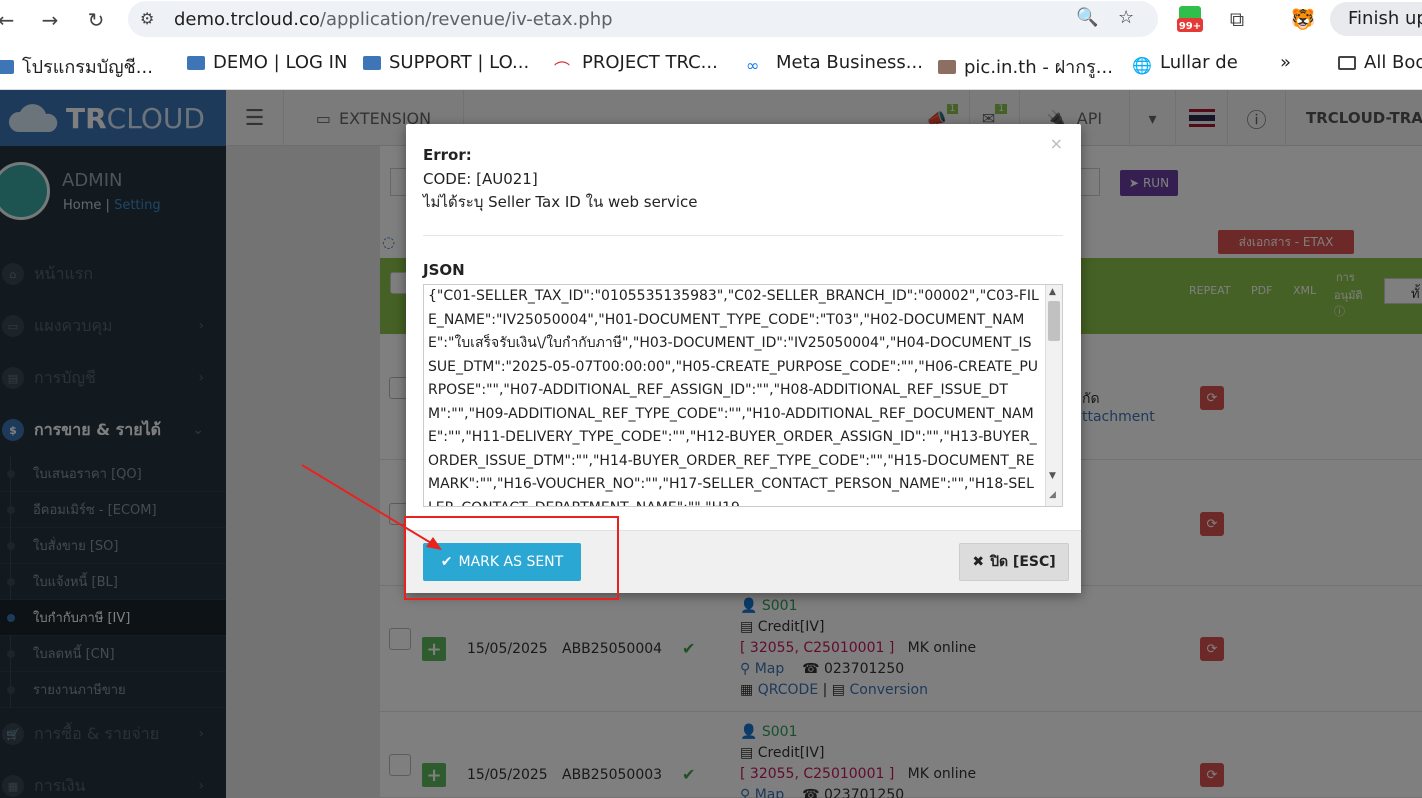  Describe the element at coordinates (1052, 292) in the screenshot. I see `scroll-up-icon: ▲` at that location.